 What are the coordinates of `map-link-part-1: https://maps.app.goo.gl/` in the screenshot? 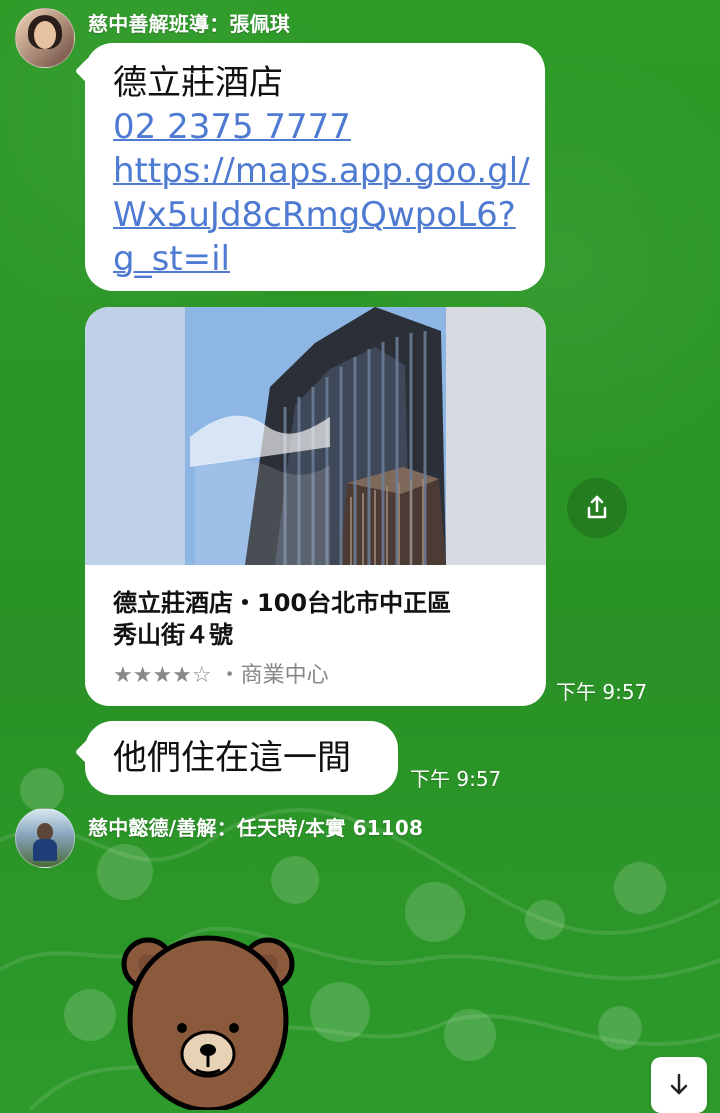 It's located at (321, 171).